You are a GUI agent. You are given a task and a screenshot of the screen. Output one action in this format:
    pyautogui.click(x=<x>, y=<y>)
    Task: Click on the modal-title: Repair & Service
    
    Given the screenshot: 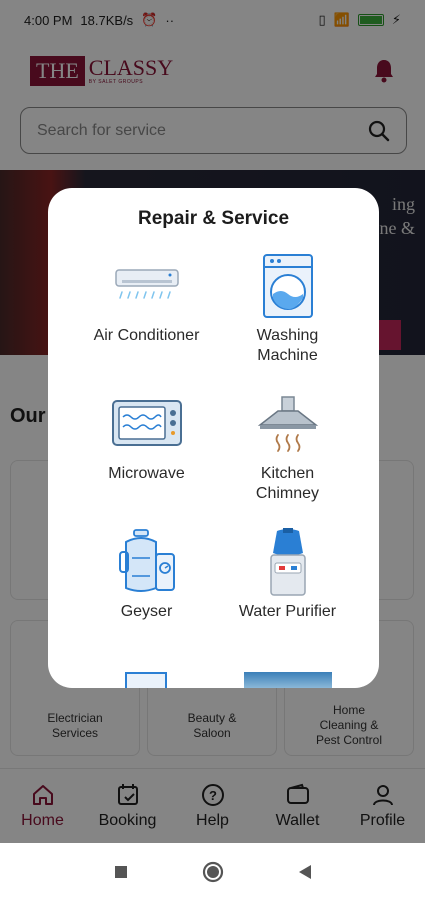 What is the action you would take?
    pyautogui.click(x=213, y=218)
    